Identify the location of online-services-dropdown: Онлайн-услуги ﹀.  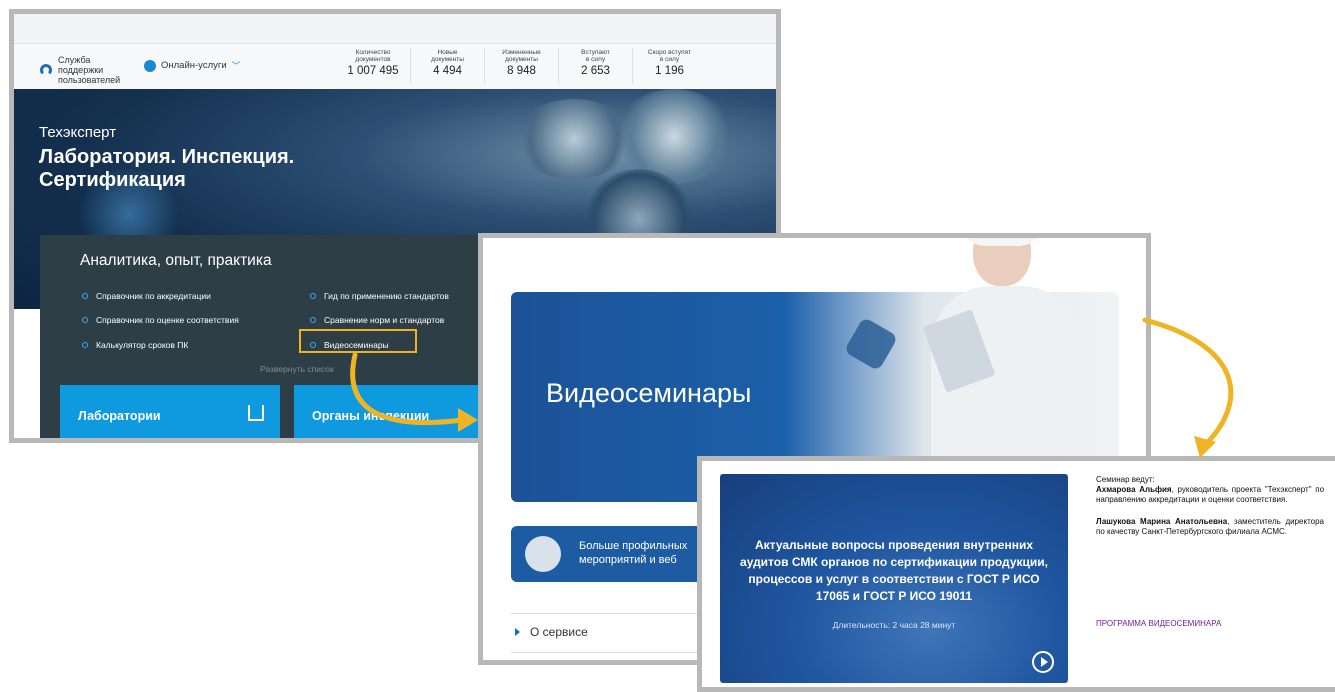
(192, 65).